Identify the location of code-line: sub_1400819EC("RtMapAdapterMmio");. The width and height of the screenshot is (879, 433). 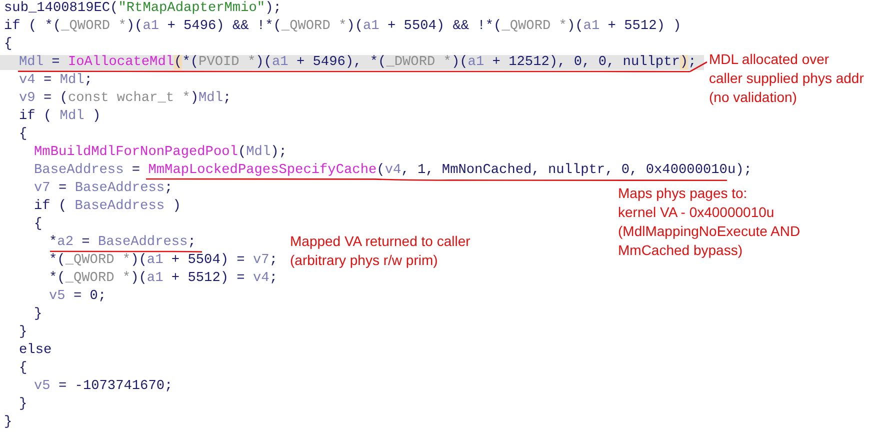
(142, 8).